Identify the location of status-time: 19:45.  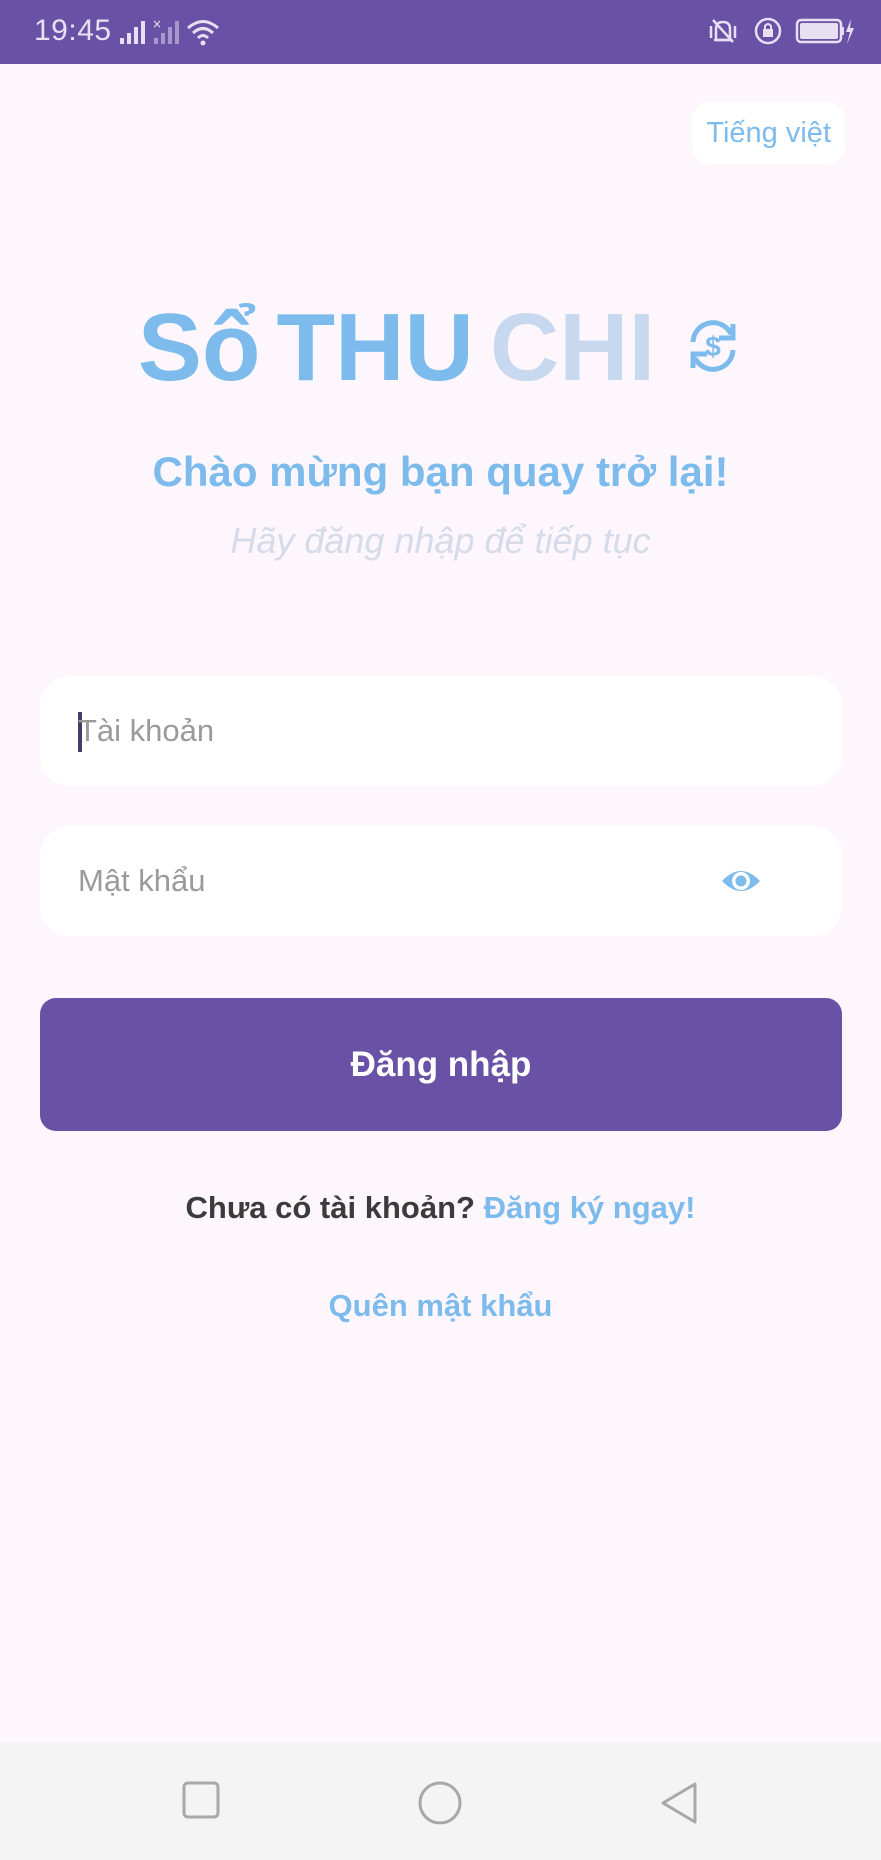
(73, 30).